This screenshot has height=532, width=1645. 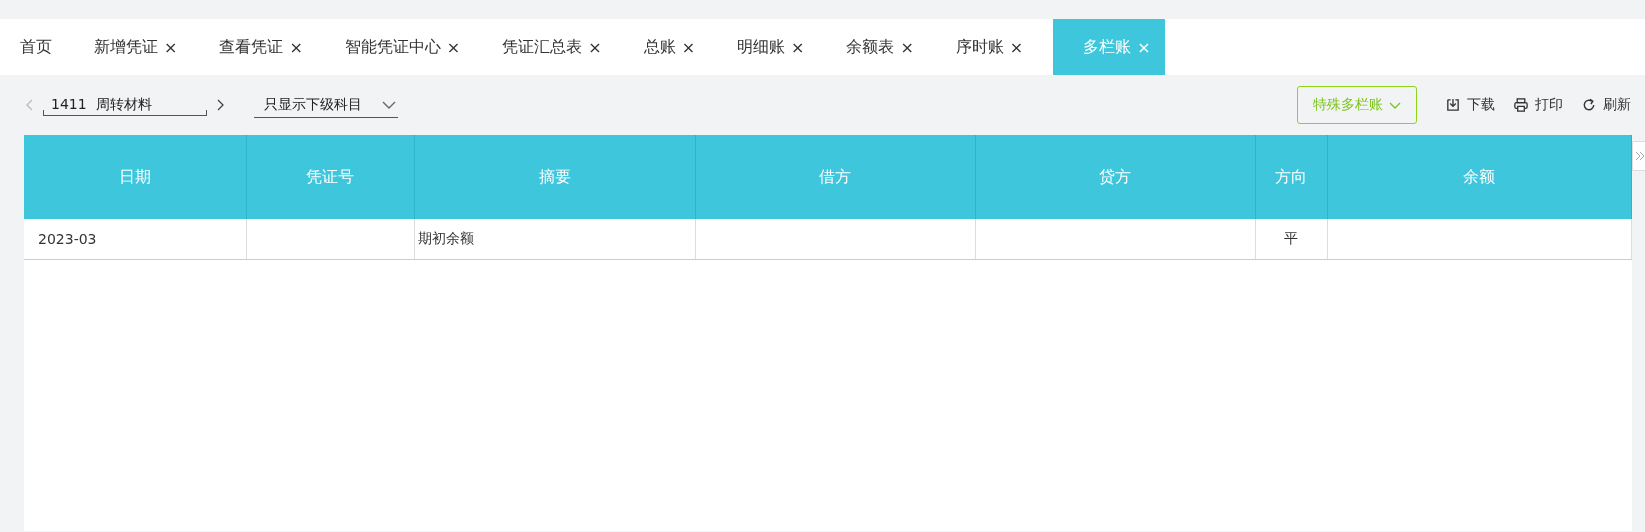 What do you see at coordinates (1291, 177) in the screenshot?
I see `column-header: 方向` at bounding box center [1291, 177].